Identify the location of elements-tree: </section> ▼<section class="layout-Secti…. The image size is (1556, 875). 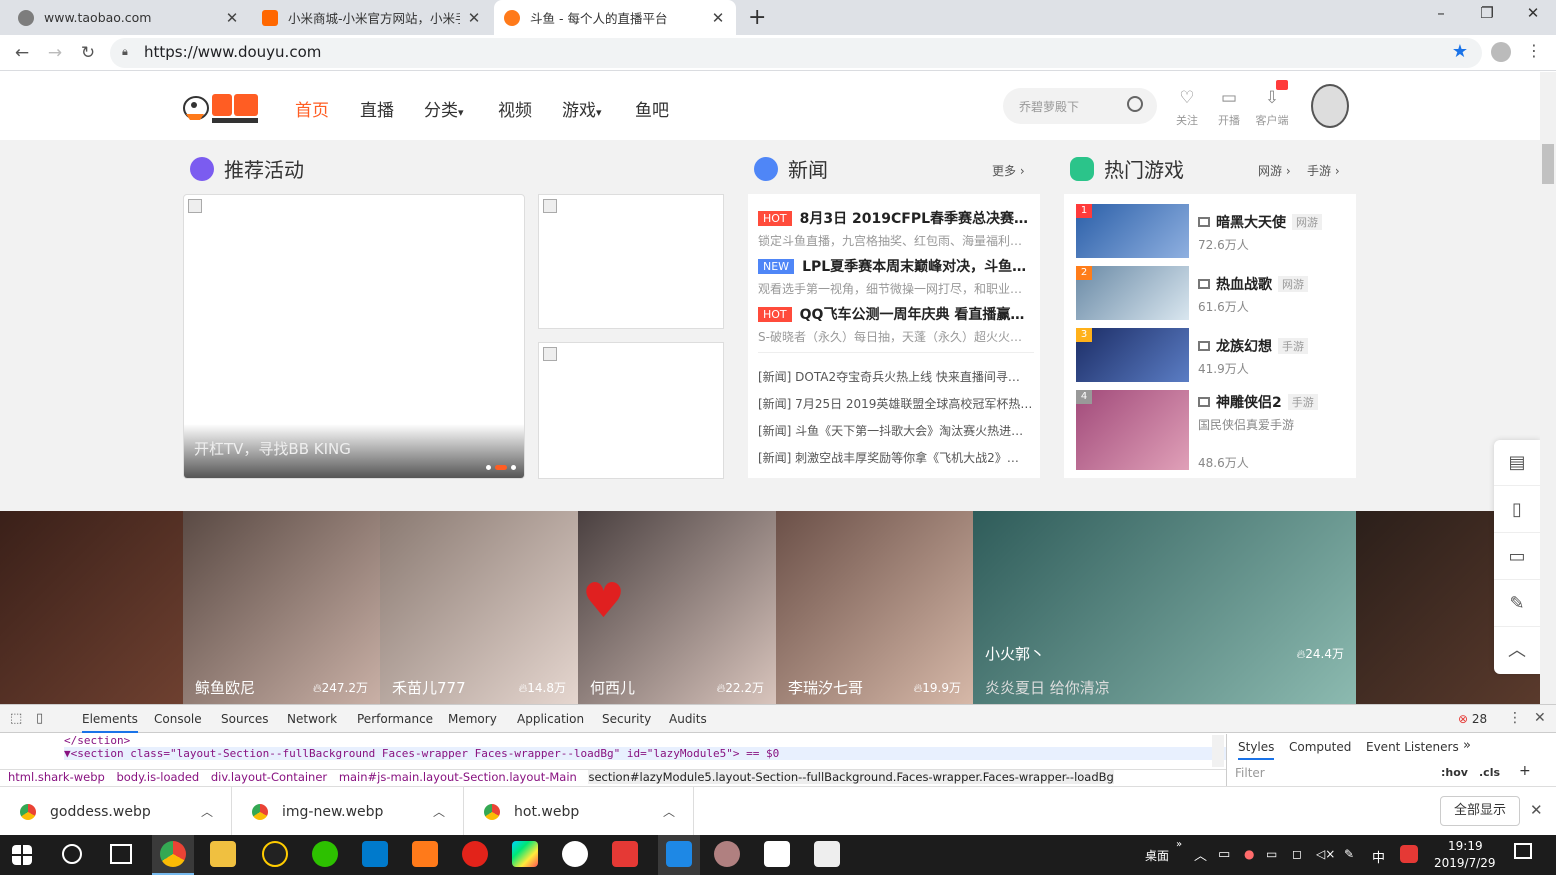
(613, 751).